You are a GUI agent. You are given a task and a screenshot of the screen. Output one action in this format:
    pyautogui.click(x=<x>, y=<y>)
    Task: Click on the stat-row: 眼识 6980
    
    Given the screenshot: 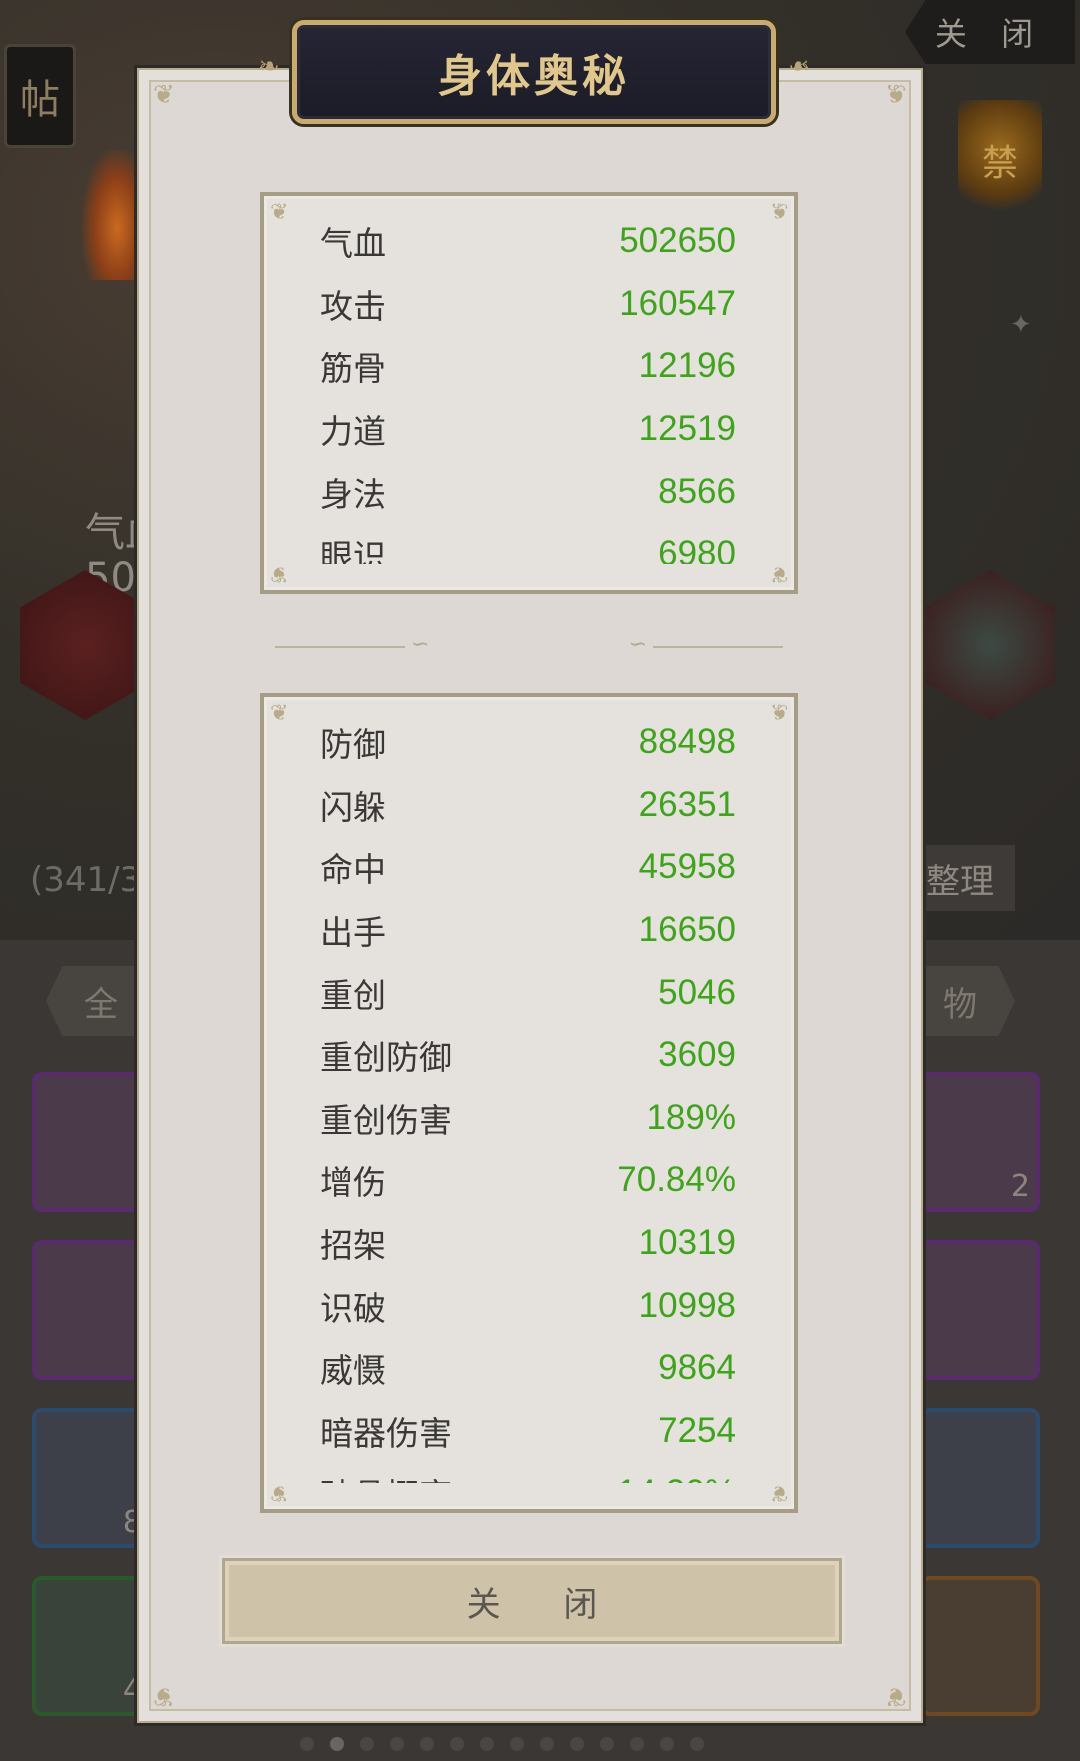 What is the action you would take?
    pyautogui.click(x=528, y=543)
    